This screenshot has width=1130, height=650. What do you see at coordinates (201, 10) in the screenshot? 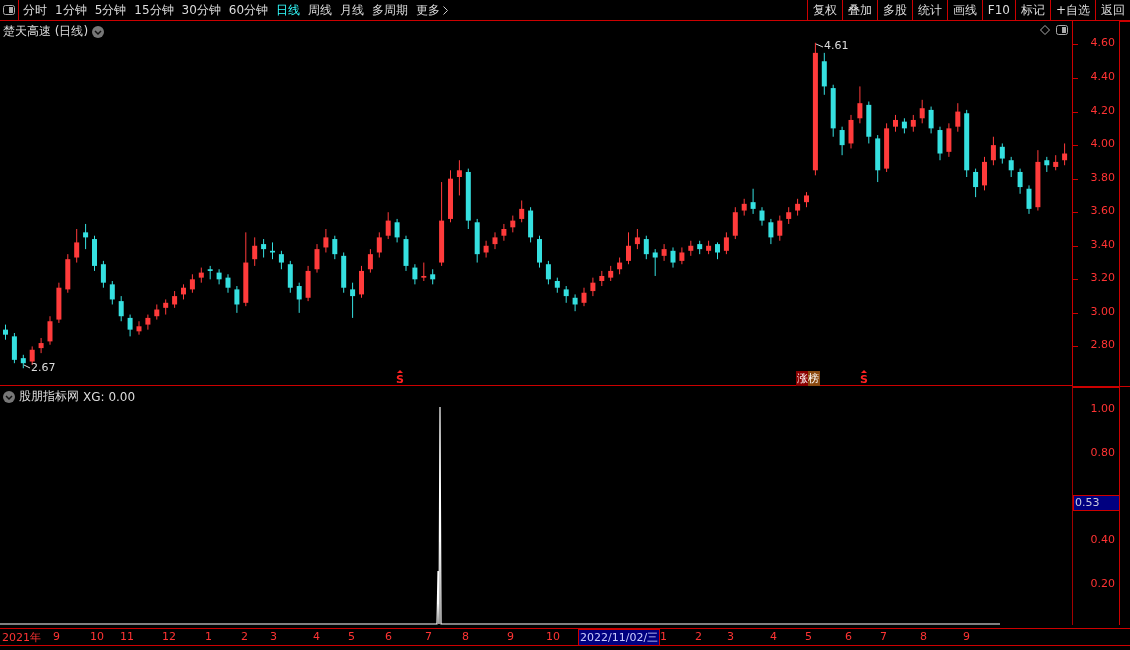
I see `period-tab: 30分钟` at bounding box center [201, 10].